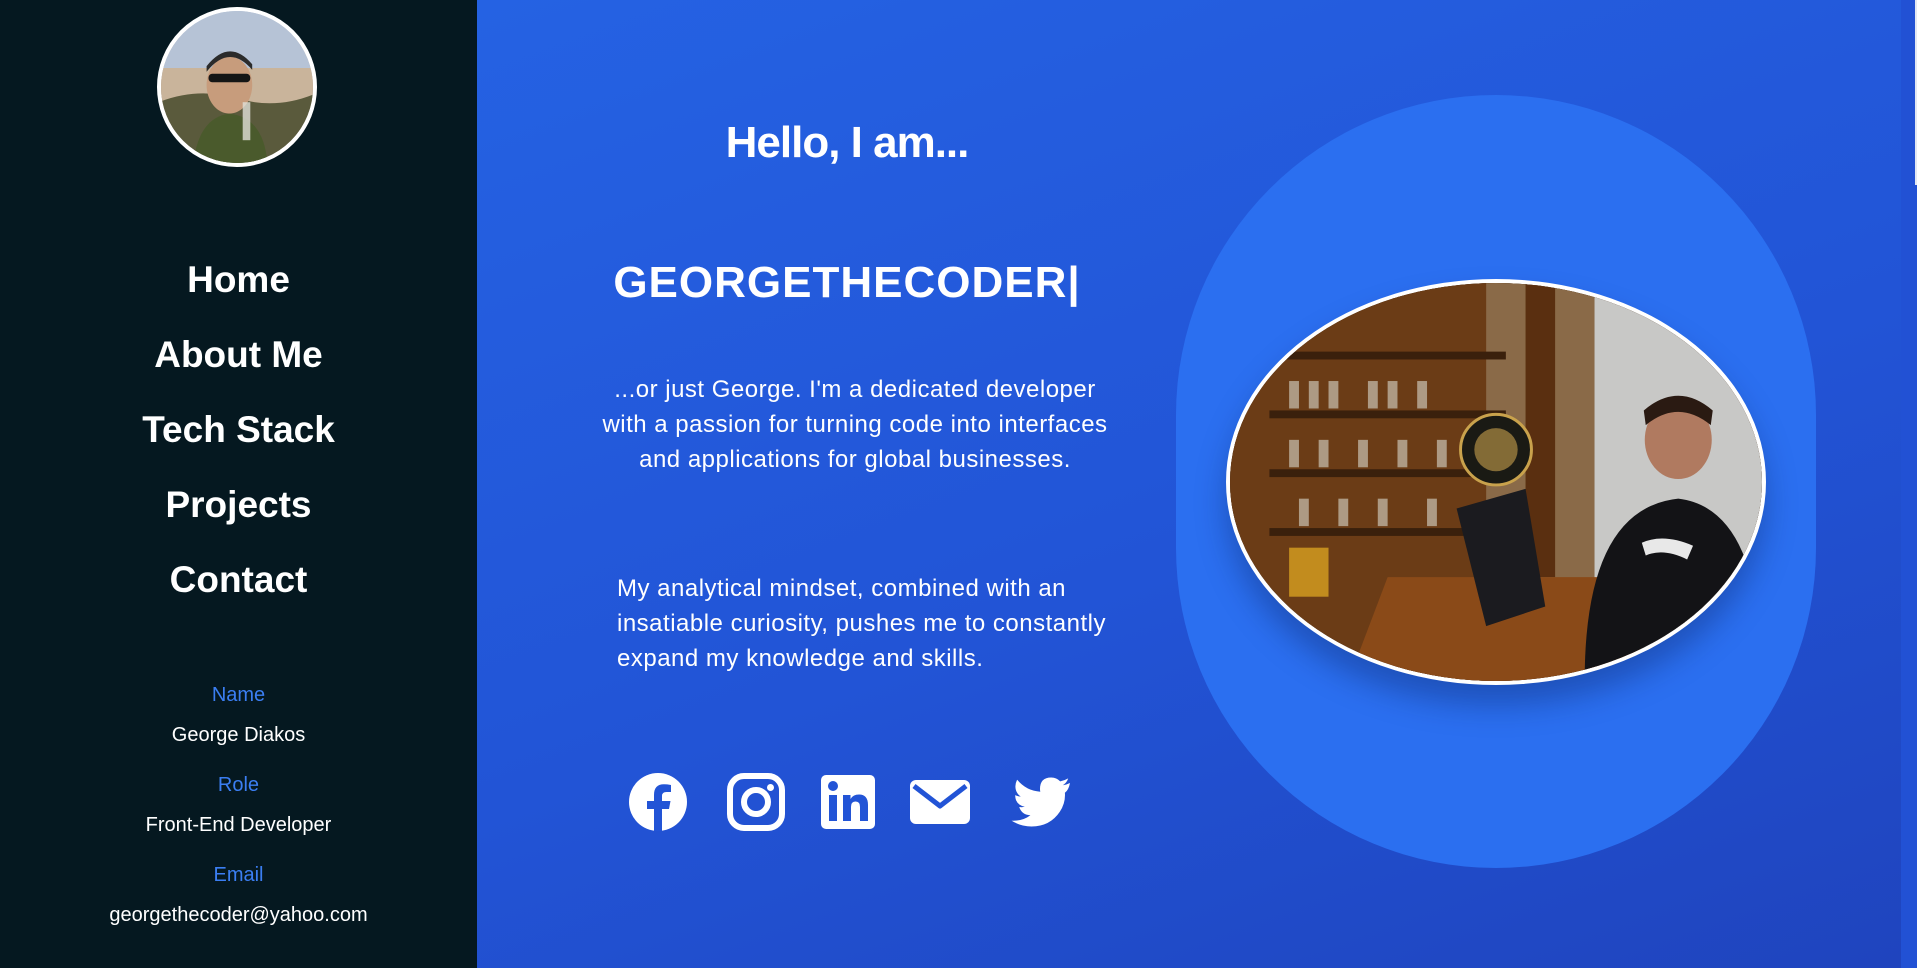  What do you see at coordinates (847, 282) in the screenshot?
I see `handle-typing-text: GEORGETHECODER|` at bounding box center [847, 282].